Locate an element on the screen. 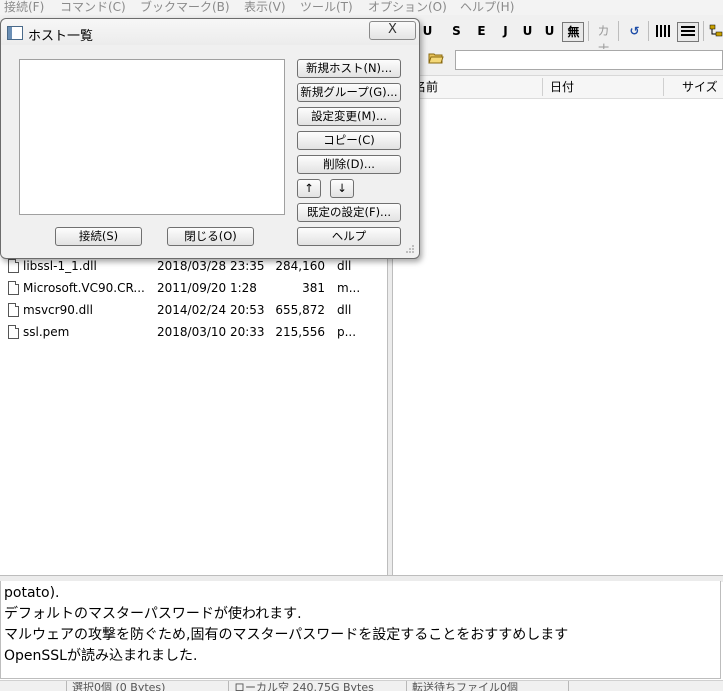  dialog-title: ホスト一覧 is located at coordinates (61, 36).